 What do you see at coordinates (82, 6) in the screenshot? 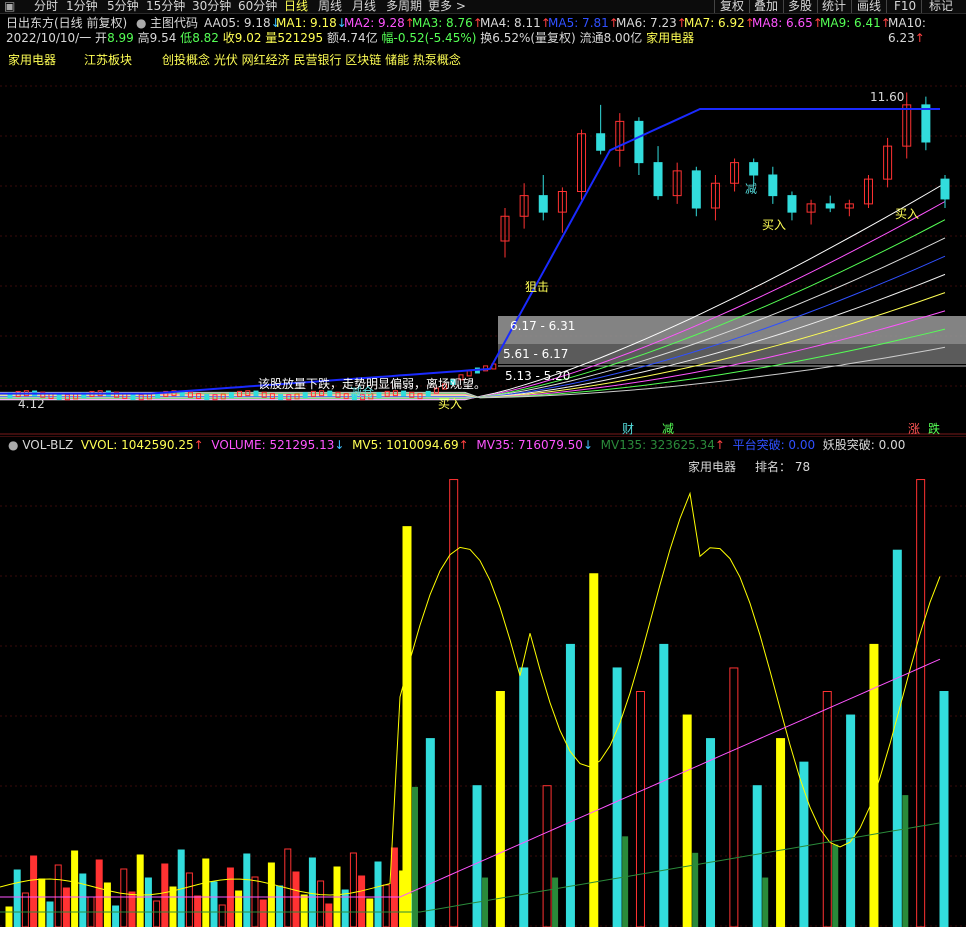
I see `tab-1min: 1分钟` at bounding box center [82, 6].